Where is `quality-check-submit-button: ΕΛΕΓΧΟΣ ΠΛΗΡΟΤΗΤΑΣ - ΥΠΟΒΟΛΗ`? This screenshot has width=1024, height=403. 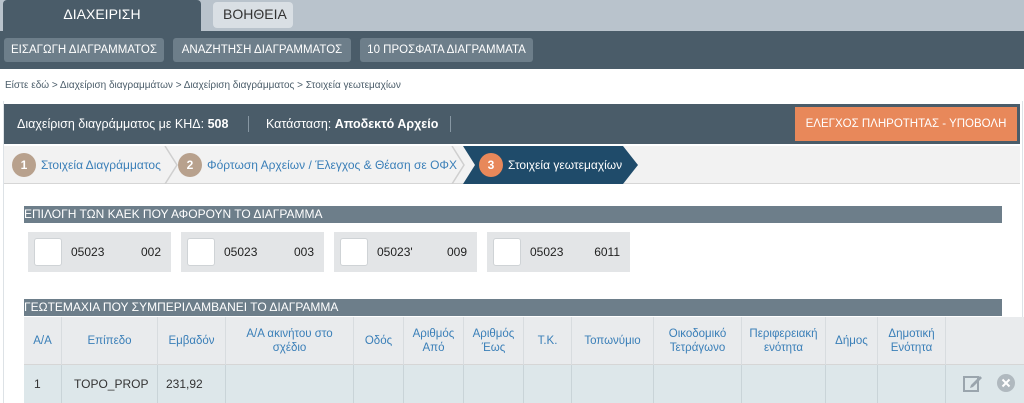
quality-check-submit-button: ΕΛΕΓΧΟΣ ΠΛΗΡΟΤΗΤΑΣ - ΥΠΟΒΟΛΗ is located at coordinates (906, 124).